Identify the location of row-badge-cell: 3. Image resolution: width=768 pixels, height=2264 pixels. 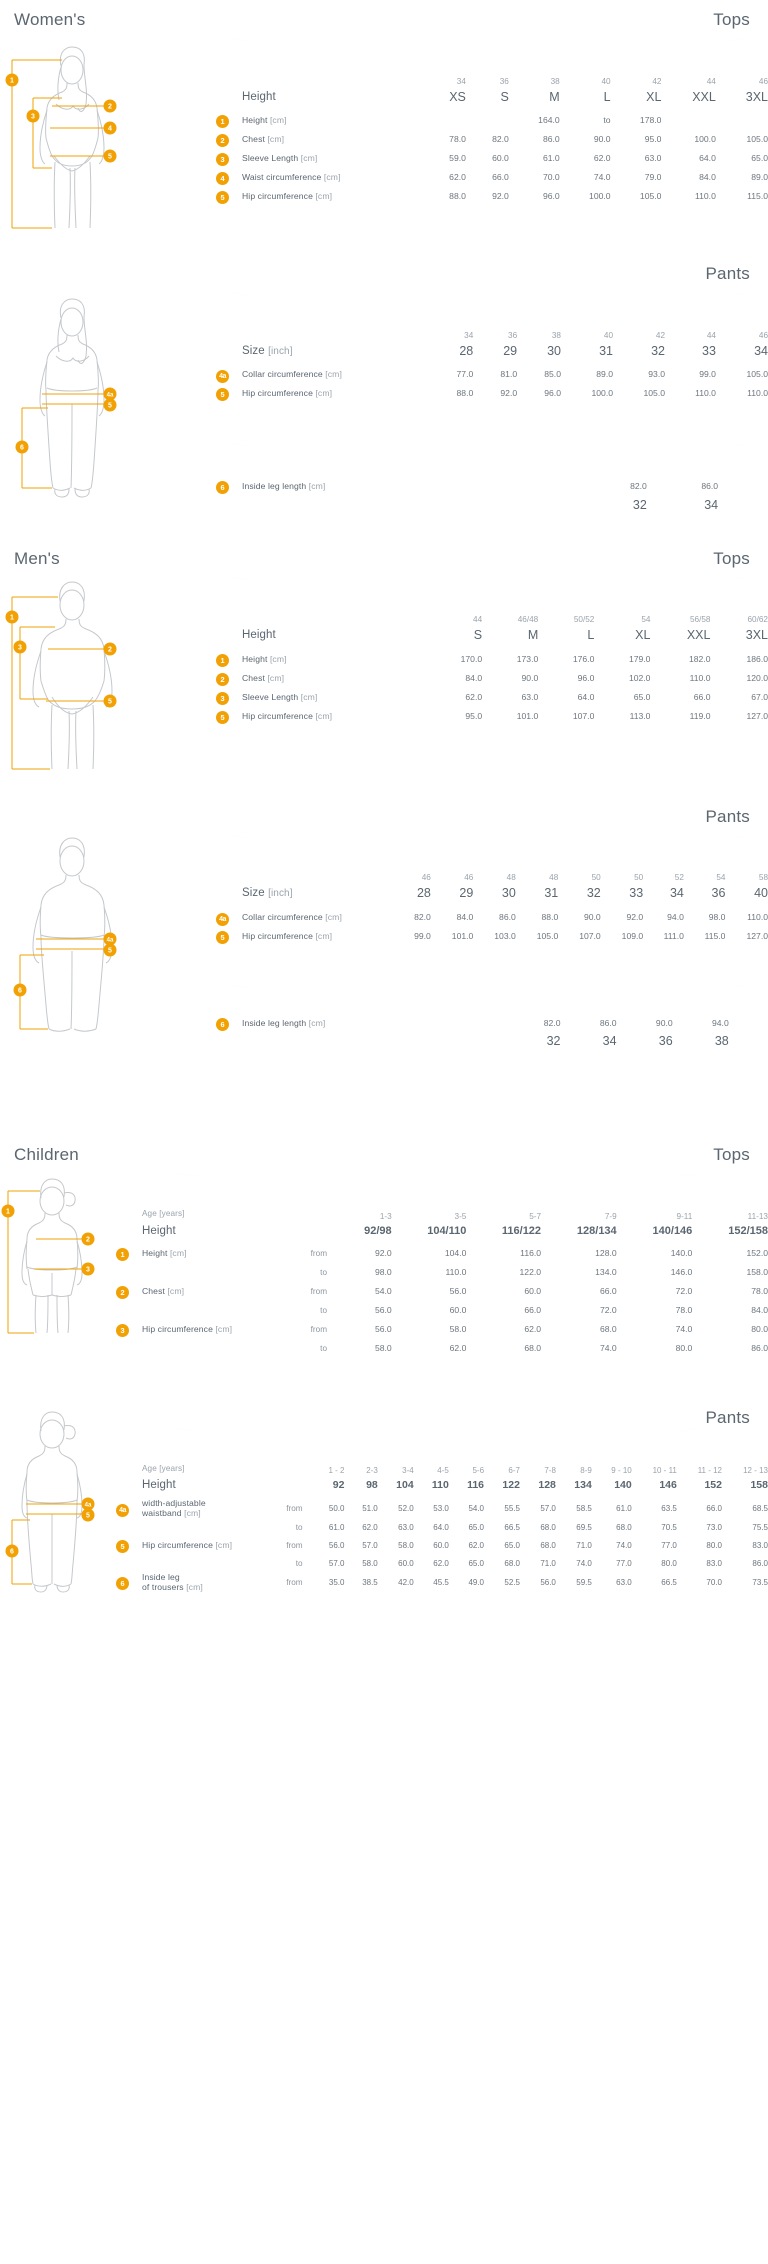
(226, 158).